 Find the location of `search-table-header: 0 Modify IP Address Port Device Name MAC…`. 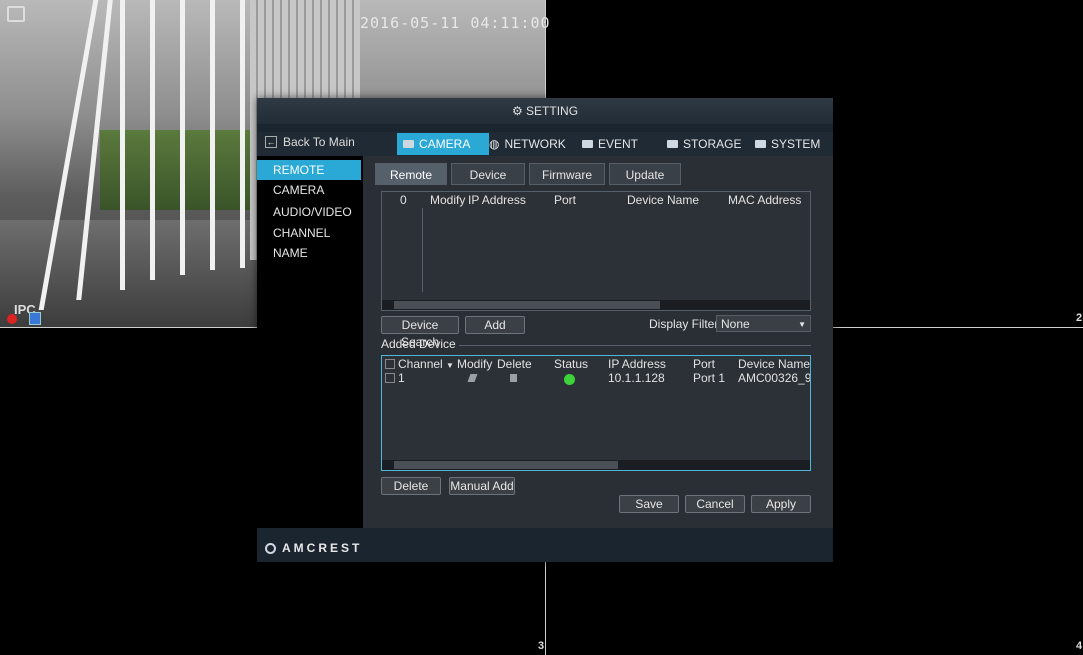

search-table-header: 0 Modify IP Address Port Device Name MAC… is located at coordinates (596, 200).